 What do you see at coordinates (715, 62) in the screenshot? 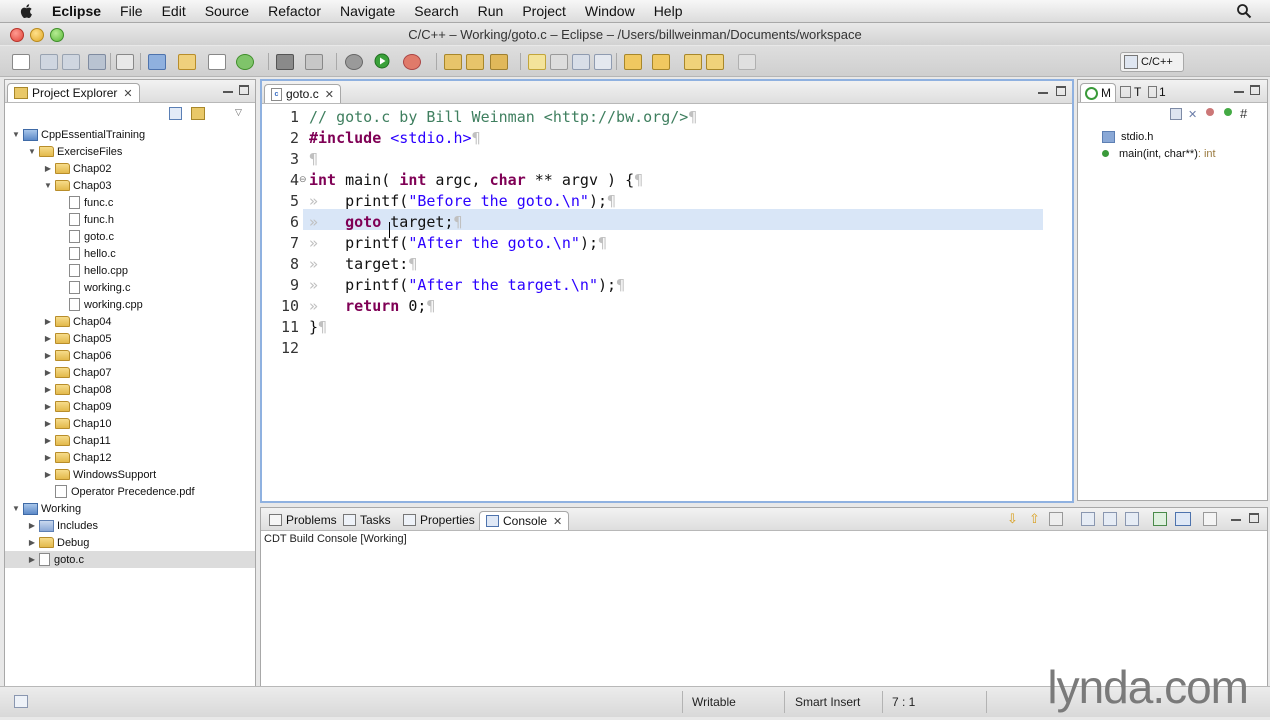
I see `back-icon` at bounding box center [715, 62].